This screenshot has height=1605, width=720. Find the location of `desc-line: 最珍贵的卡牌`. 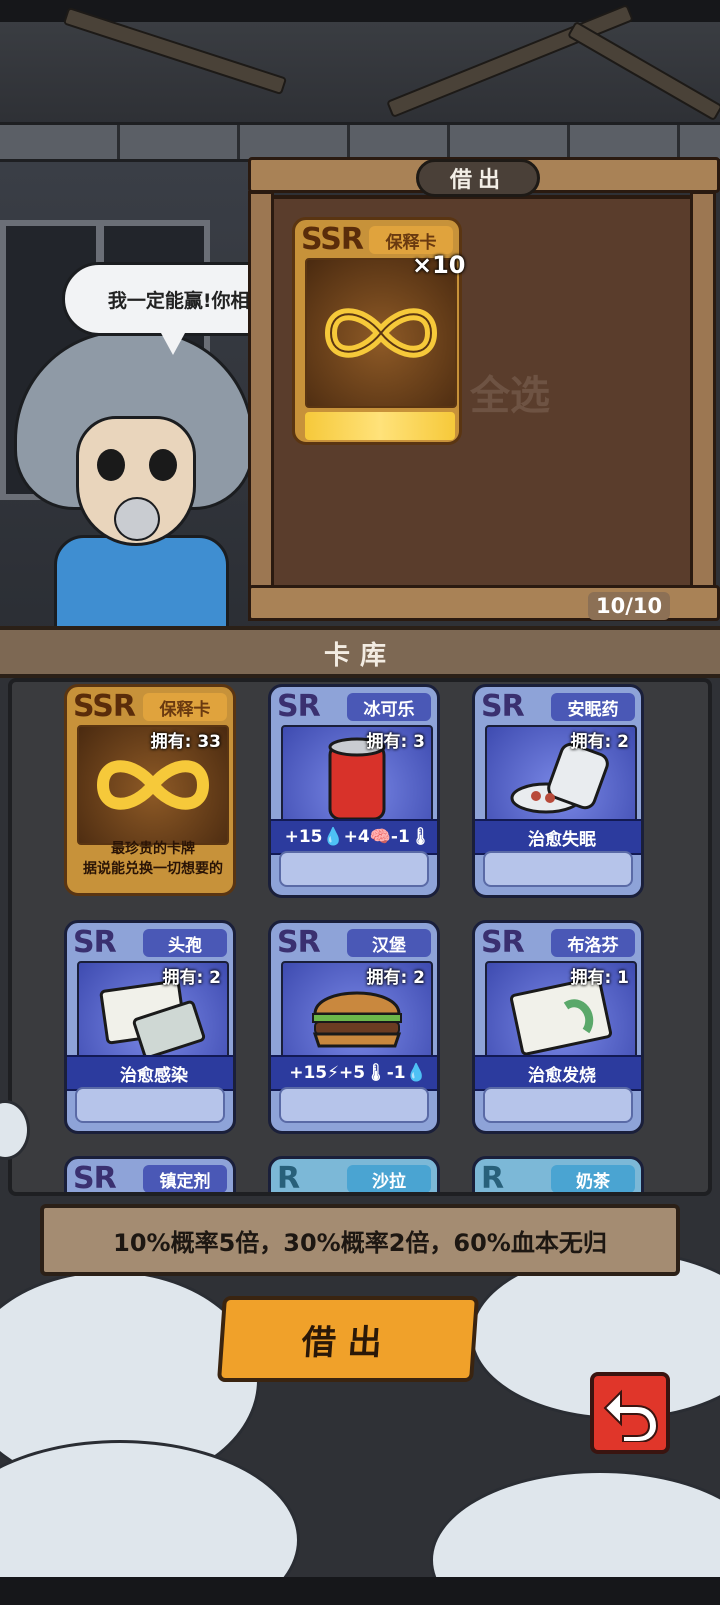

desc-line: 最珍贵的卡牌 is located at coordinates (153, 849).